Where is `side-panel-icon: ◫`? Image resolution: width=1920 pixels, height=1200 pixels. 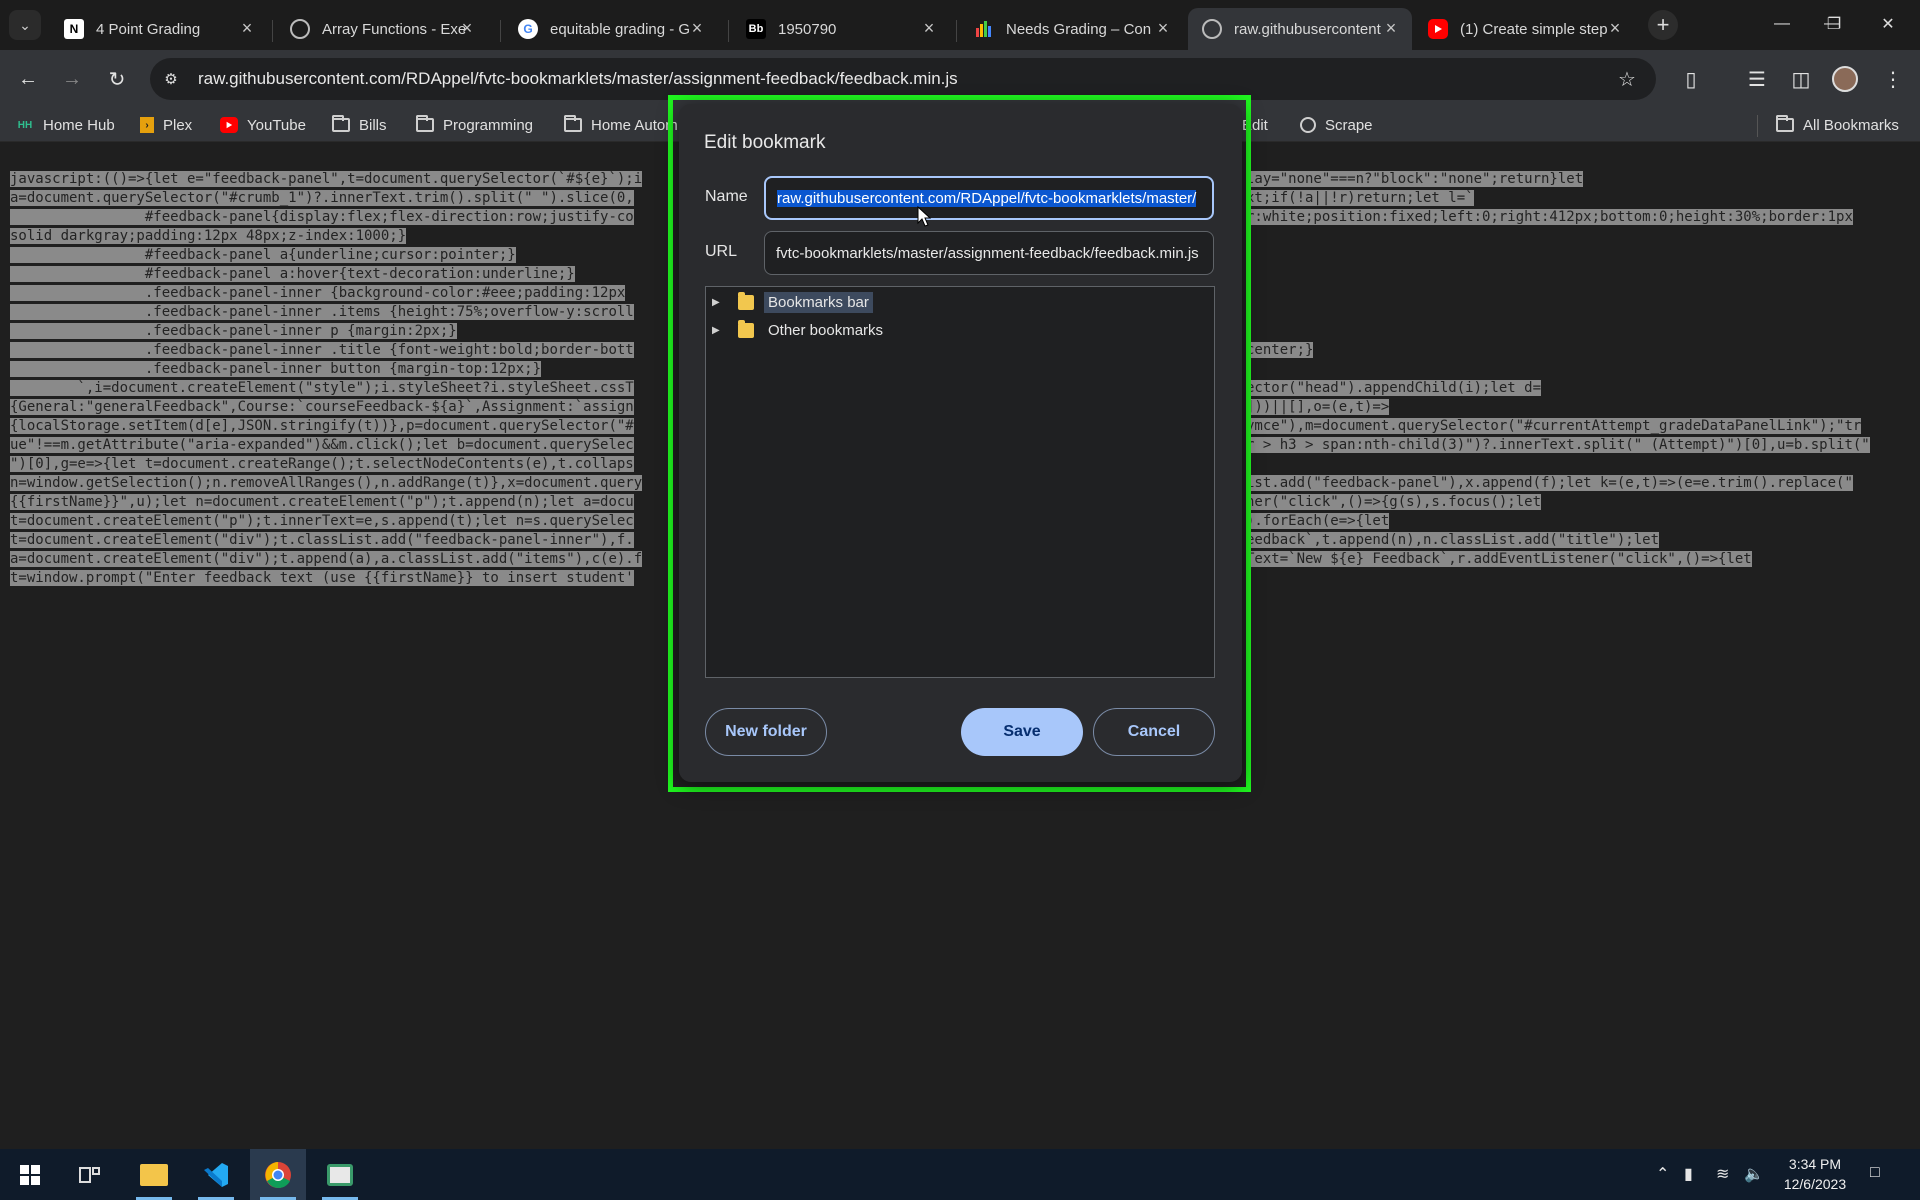 side-panel-icon: ◫ is located at coordinates (1801, 79).